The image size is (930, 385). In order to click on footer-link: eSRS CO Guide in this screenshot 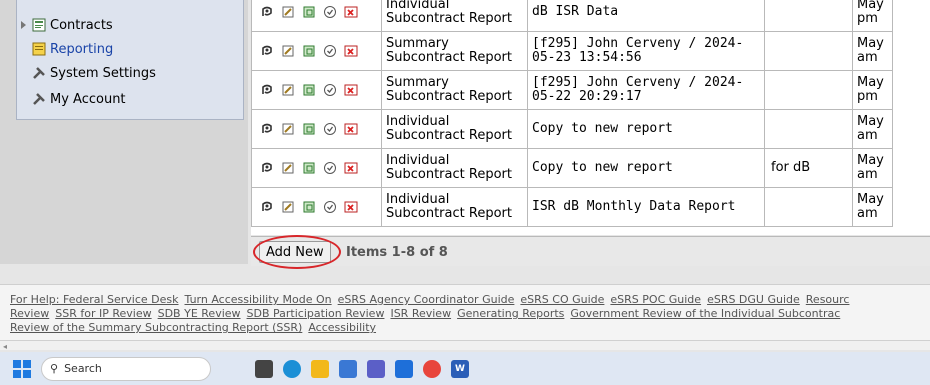, I will do `click(562, 299)`.